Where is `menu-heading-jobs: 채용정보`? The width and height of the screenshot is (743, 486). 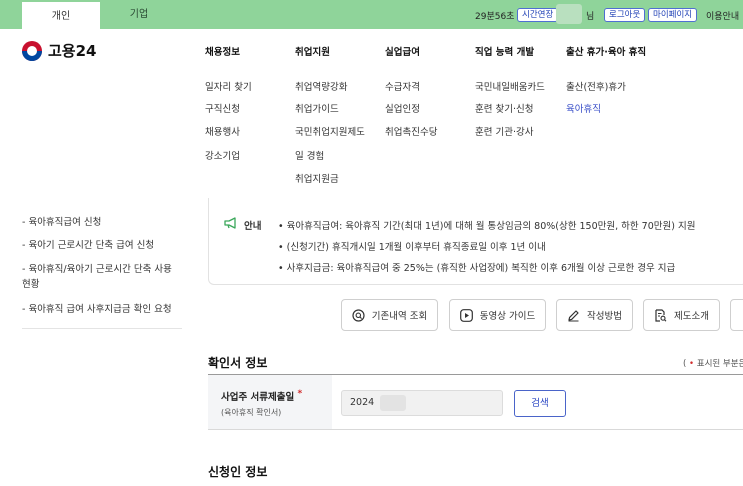
menu-heading-jobs: 채용정보 is located at coordinates (222, 51).